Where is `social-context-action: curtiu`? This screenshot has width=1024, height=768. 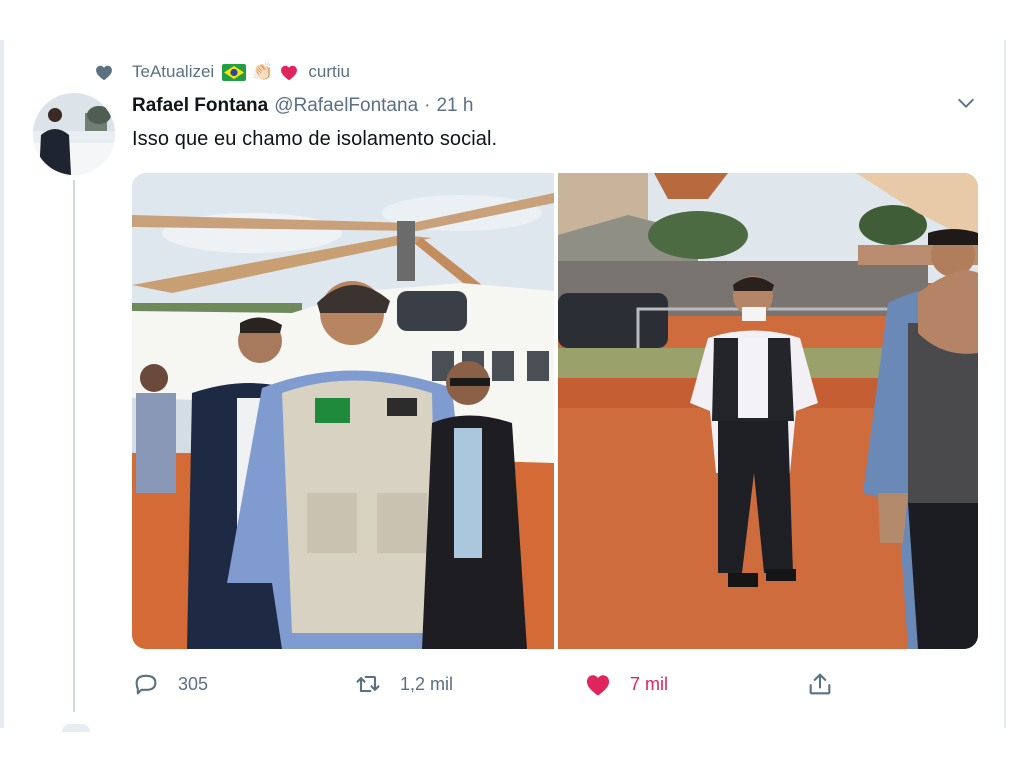 social-context-action: curtiu is located at coordinates (329, 71).